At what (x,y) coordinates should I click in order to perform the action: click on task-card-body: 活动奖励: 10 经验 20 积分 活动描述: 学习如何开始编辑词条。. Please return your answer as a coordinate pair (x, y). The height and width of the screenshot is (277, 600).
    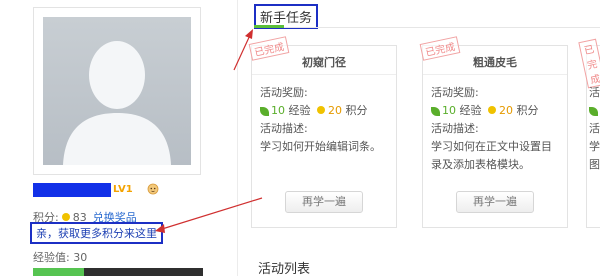
    Looking at the image, I should click on (325, 120).